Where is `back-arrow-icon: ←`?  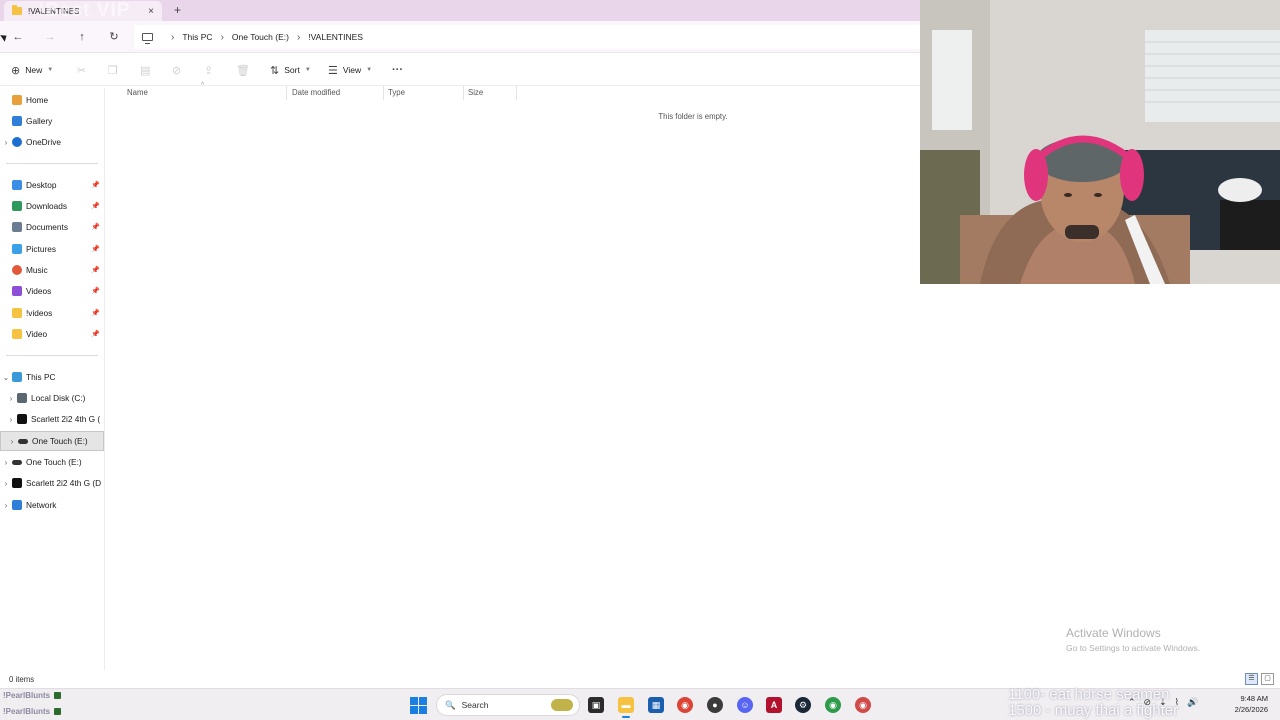
back-arrow-icon: ← is located at coordinates (18, 37).